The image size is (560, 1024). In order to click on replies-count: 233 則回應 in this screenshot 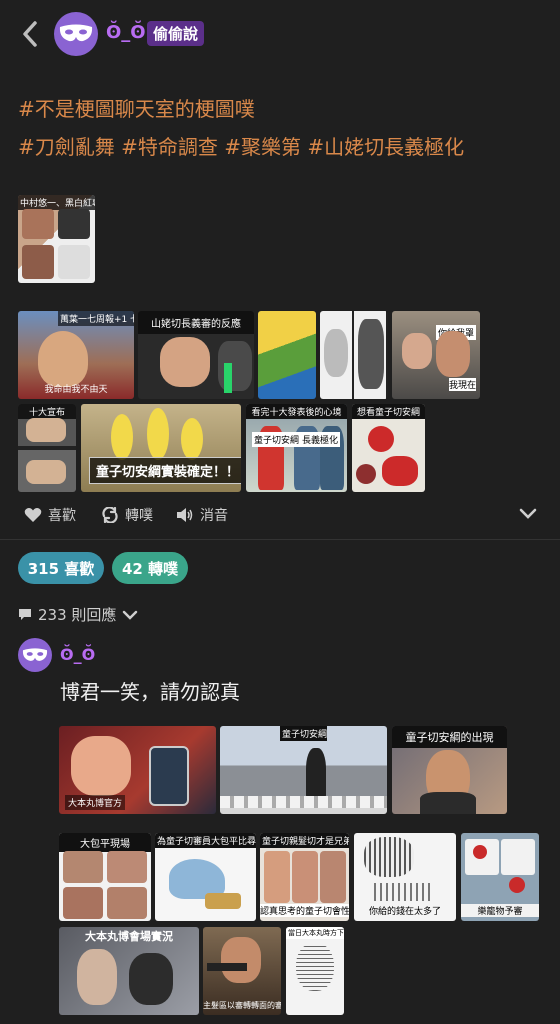, I will do `click(77, 615)`.